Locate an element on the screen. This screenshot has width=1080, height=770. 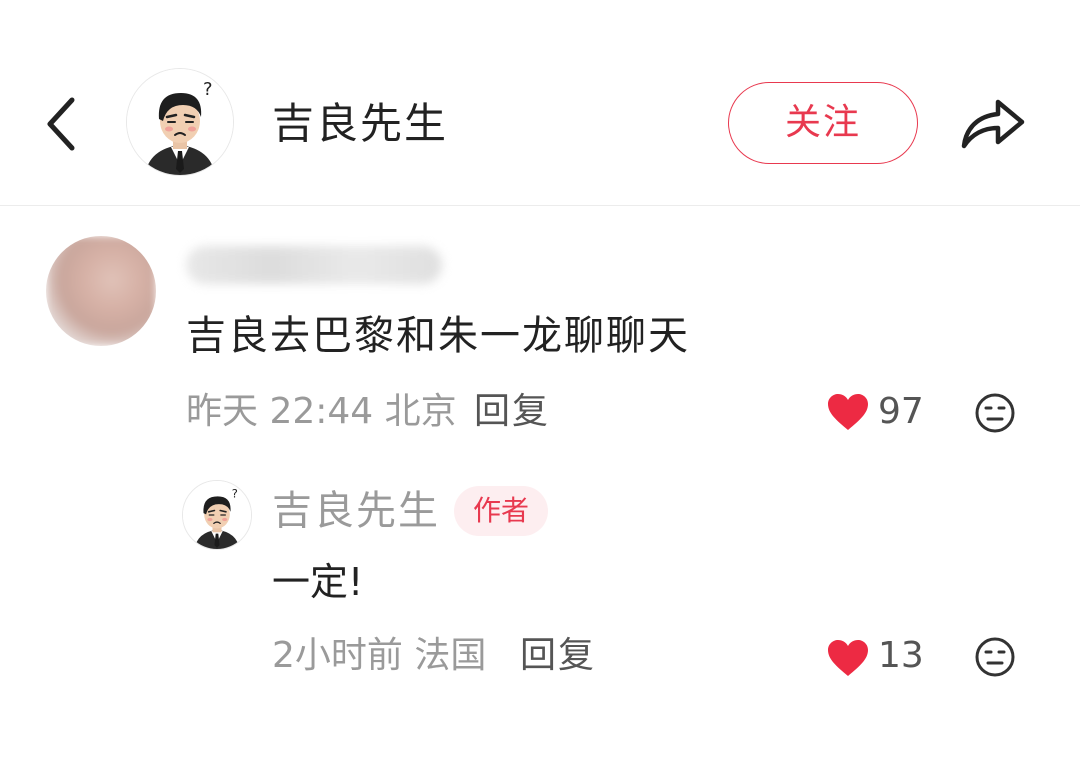
reply-text: 一定! is located at coordinates (318, 582).